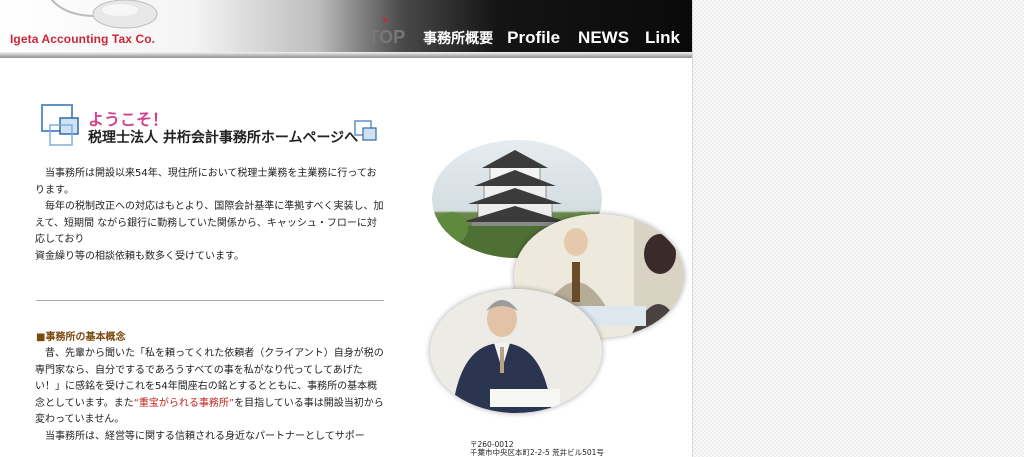 The width and height of the screenshot is (1024, 457). I want to click on nav-news: NEWS, so click(603, 38).